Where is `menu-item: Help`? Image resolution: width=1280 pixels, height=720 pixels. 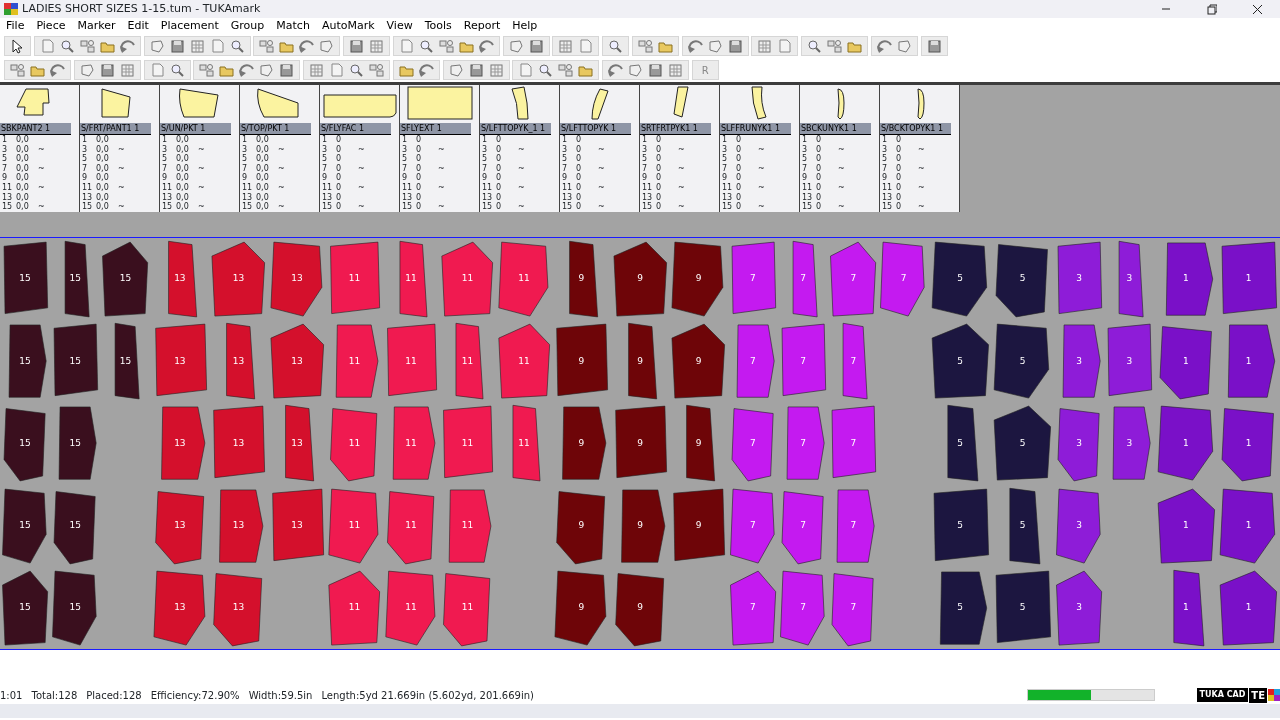
menu-item: Help is located at coordinates (525, 26).